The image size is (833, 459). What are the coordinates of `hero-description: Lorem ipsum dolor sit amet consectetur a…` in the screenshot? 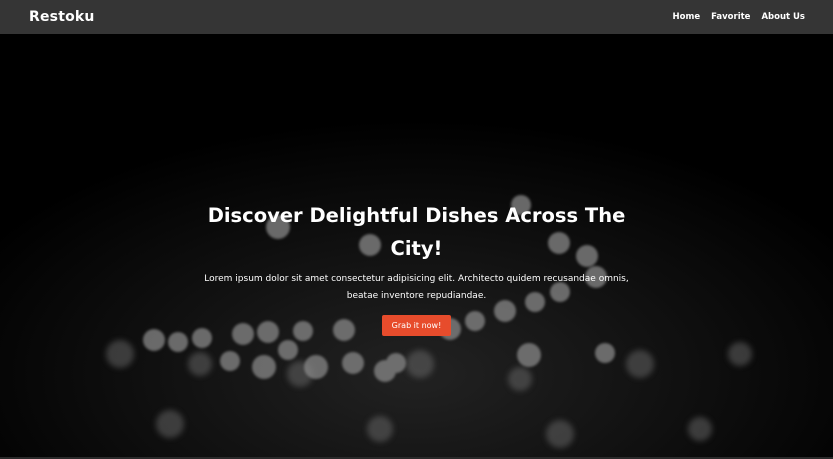 It's located at (416, 287).